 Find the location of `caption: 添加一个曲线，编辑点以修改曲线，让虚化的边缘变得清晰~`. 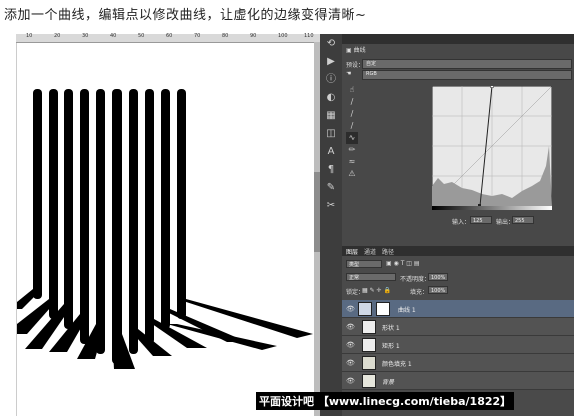

caption: 添加一个曲线，编辑点以修改曲线，让虚化的边缘变得清晰~ is located at coordinates (185, 15).